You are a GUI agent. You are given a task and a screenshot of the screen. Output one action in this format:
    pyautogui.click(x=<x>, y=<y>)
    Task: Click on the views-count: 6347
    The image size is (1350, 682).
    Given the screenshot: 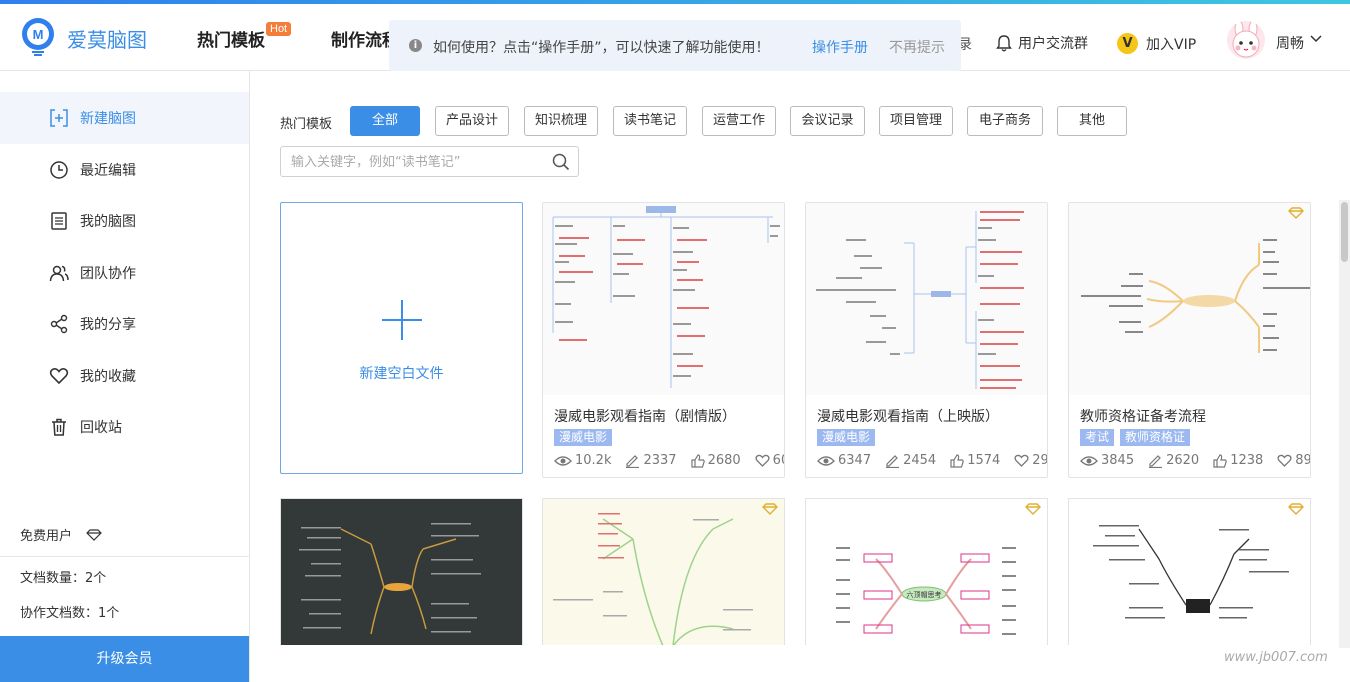 What is the action you would take?
    pyautogui.click(x=855, y=460)
    